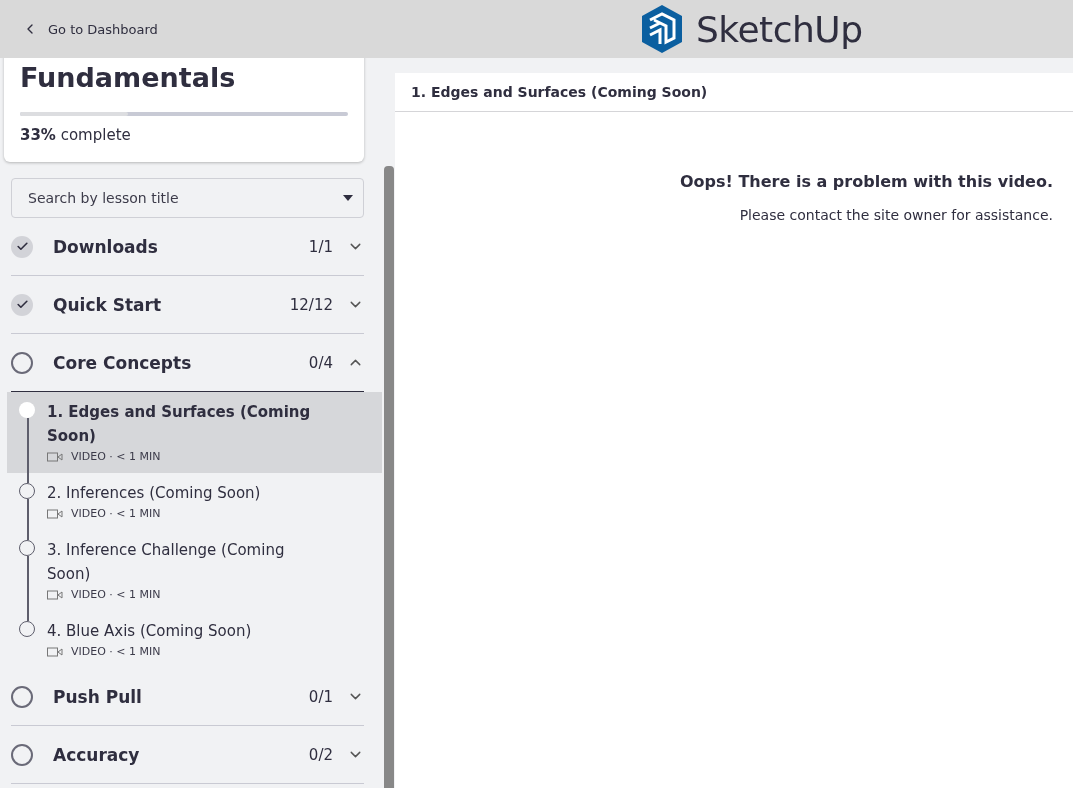 This screenshot has width=1073, height=788. Describe the element at coordinates (388, 477) in the screenshot. I see `scrollbar-thumb` at that location.